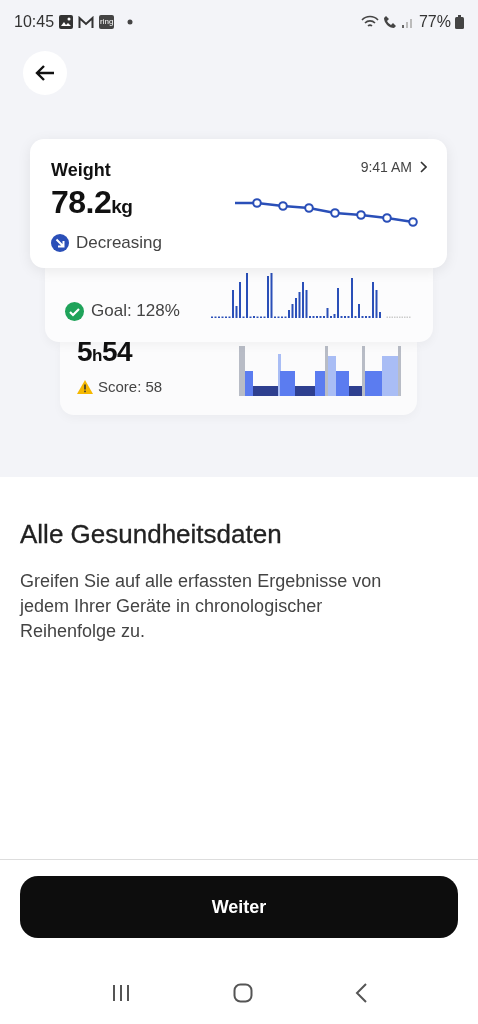 This screenshot has height=1024, width=478. What do you see at coordinates (135, 311) in the screenshot?
I see `goal-label: Goal: 128%` at bounding box center [135, 311].